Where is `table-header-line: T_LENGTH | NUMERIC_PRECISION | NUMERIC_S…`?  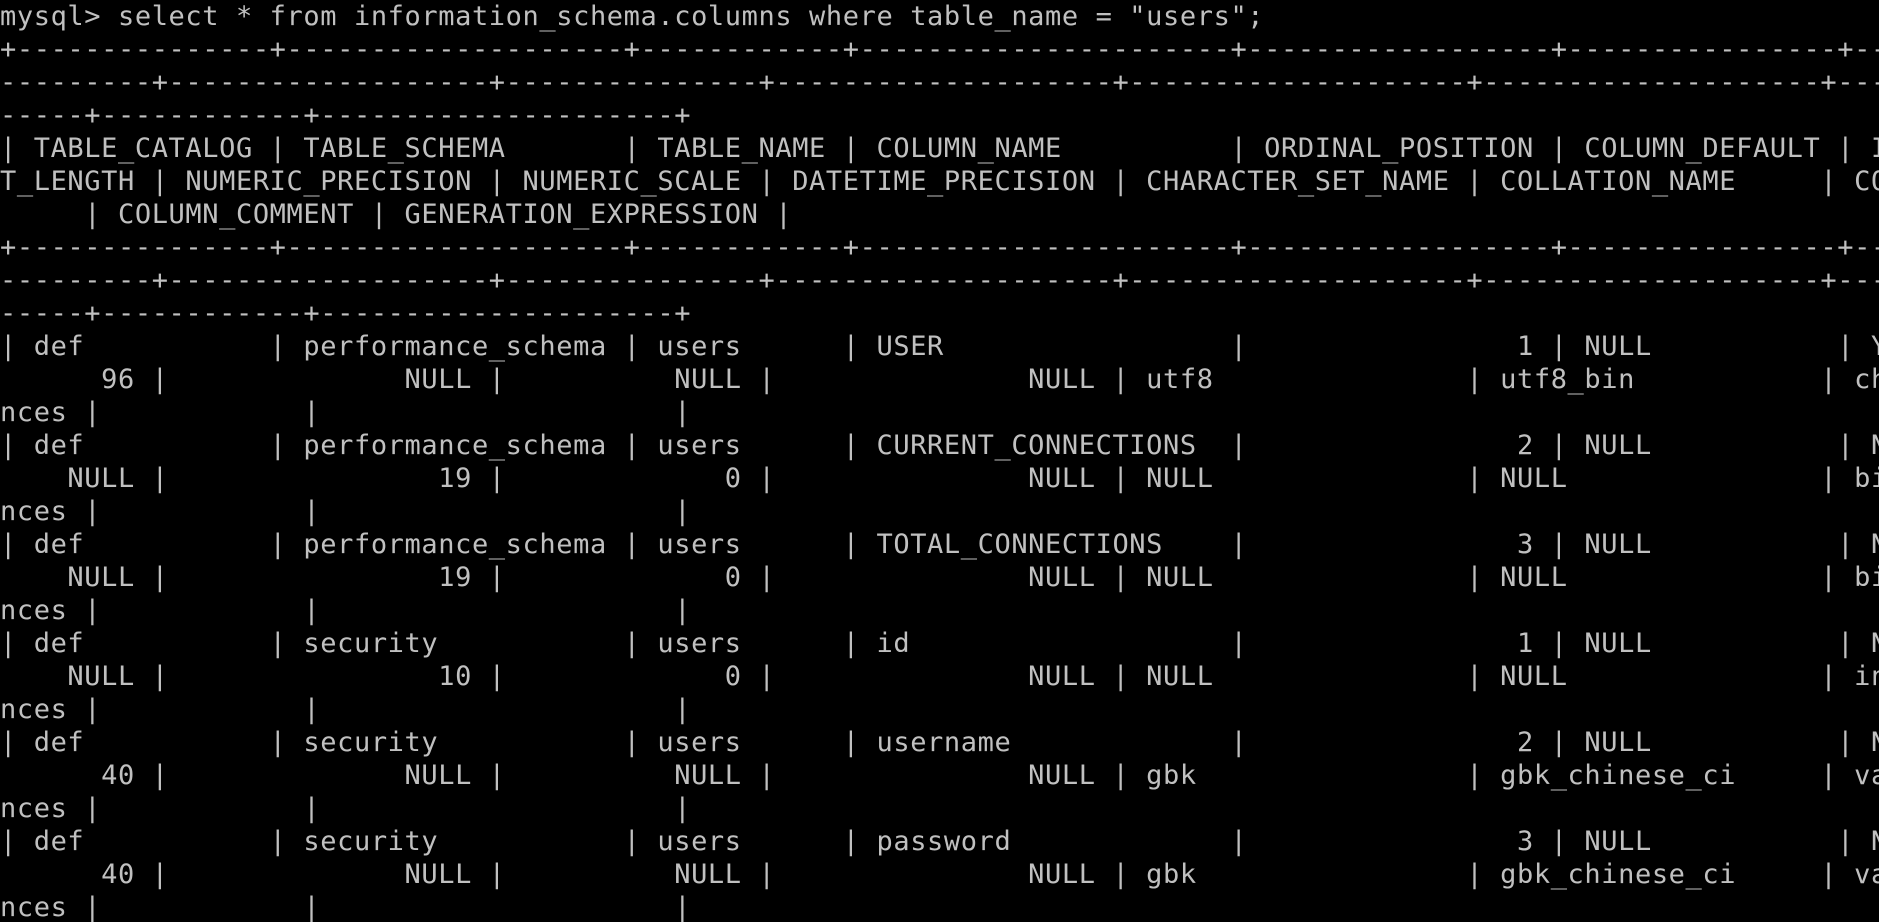 table-header-line: T_LENGTH | NUMERIC_PRECISION | NUMERIC_S… is located at coordinates (939, 181).